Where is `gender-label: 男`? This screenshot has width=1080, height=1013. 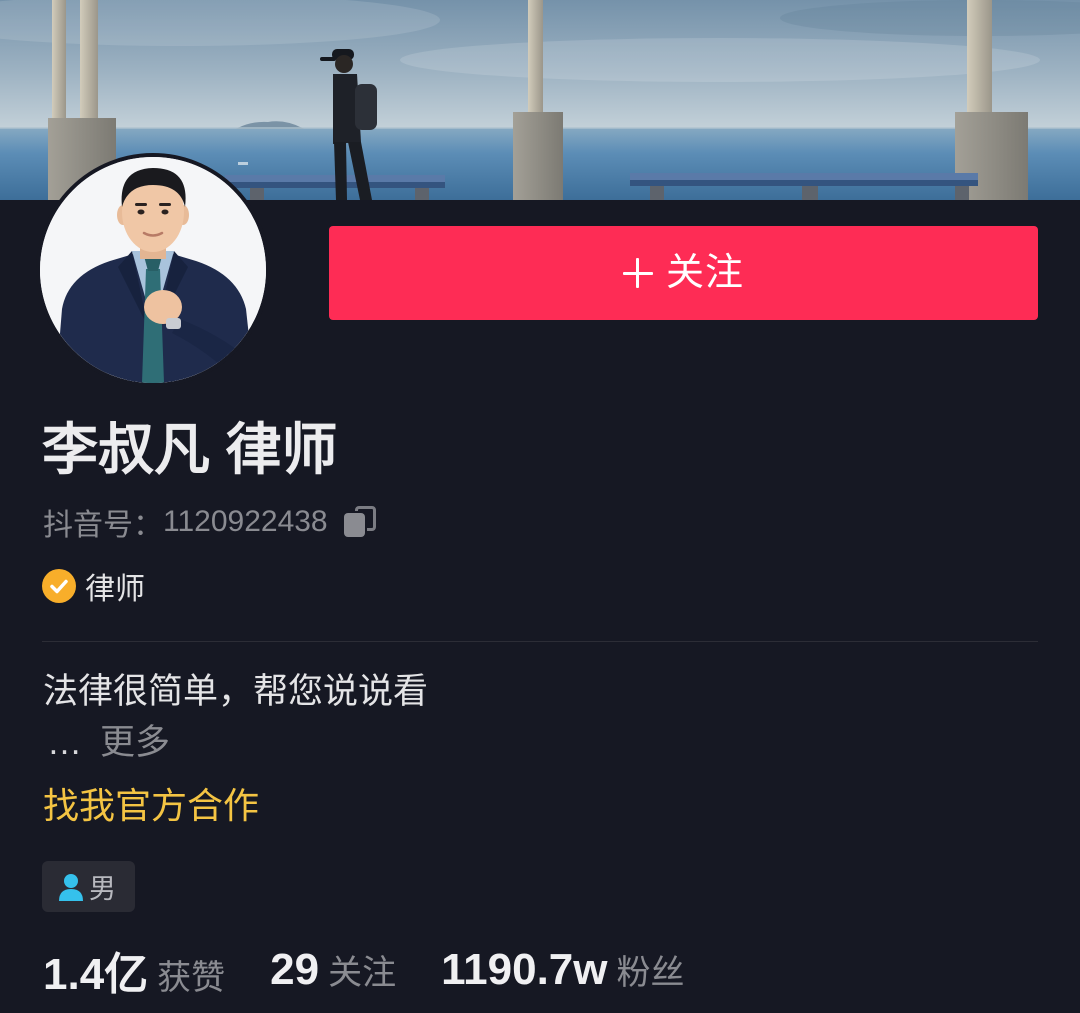
gender-label: 男 is located at coordinates (102, 889).